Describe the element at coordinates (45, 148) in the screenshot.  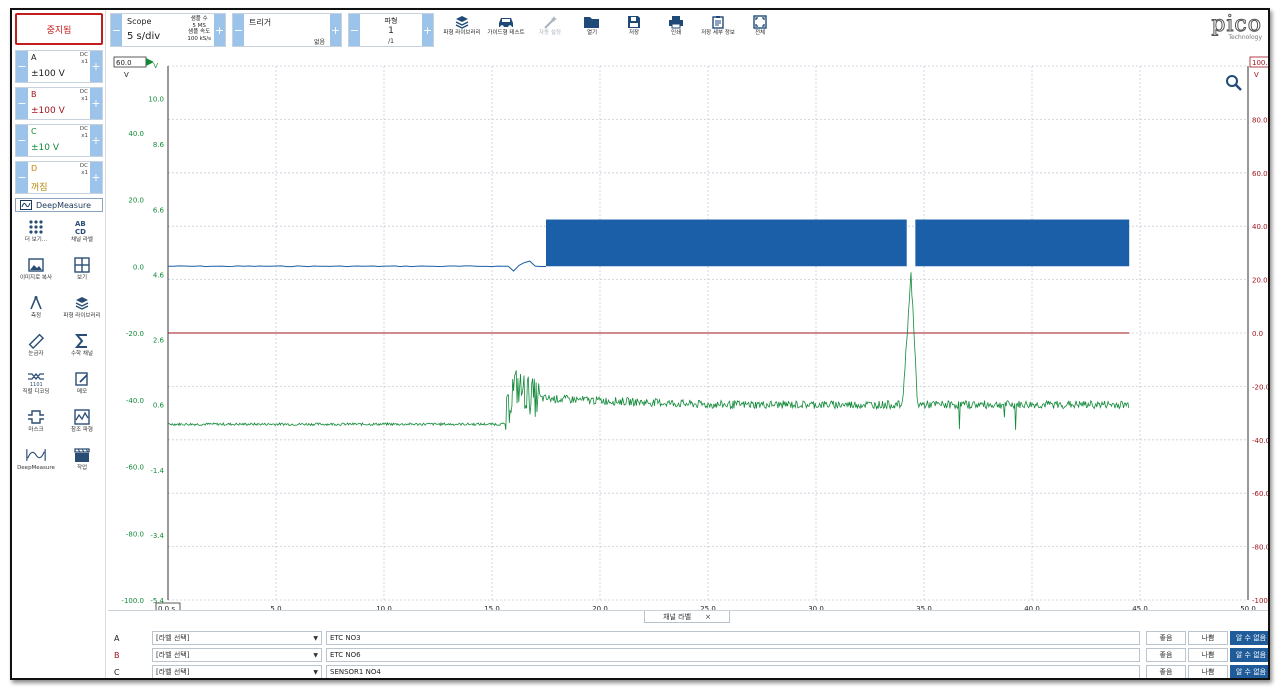
I see `channel-c-range: ±10 V` at that location.